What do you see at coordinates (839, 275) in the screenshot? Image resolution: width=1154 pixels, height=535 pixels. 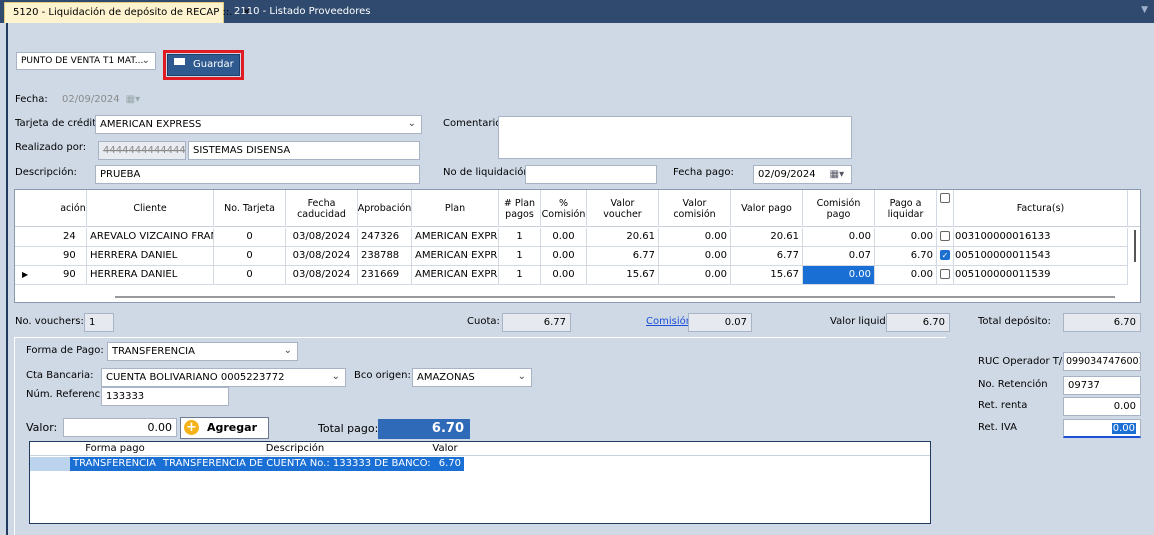 I see `selected-cell: 0.00` at bounding box center [839, 275].